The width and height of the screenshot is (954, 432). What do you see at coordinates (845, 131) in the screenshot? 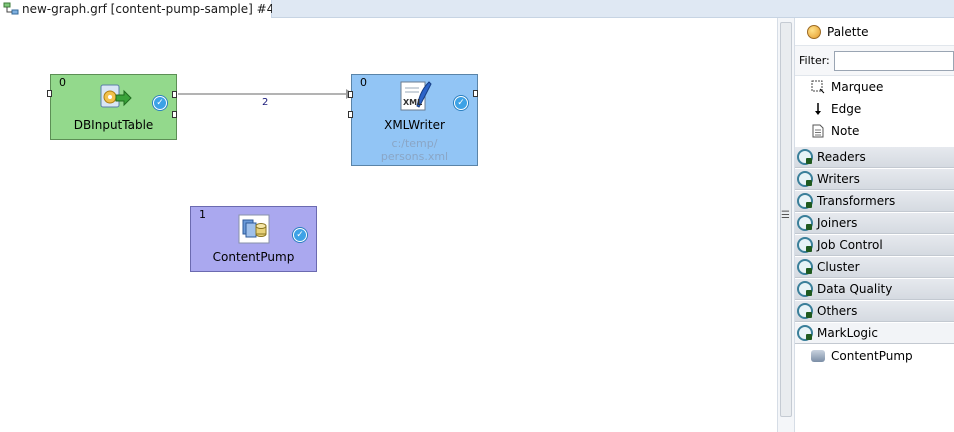
I see `tool-label: Note` at bounding box center [845, 131].